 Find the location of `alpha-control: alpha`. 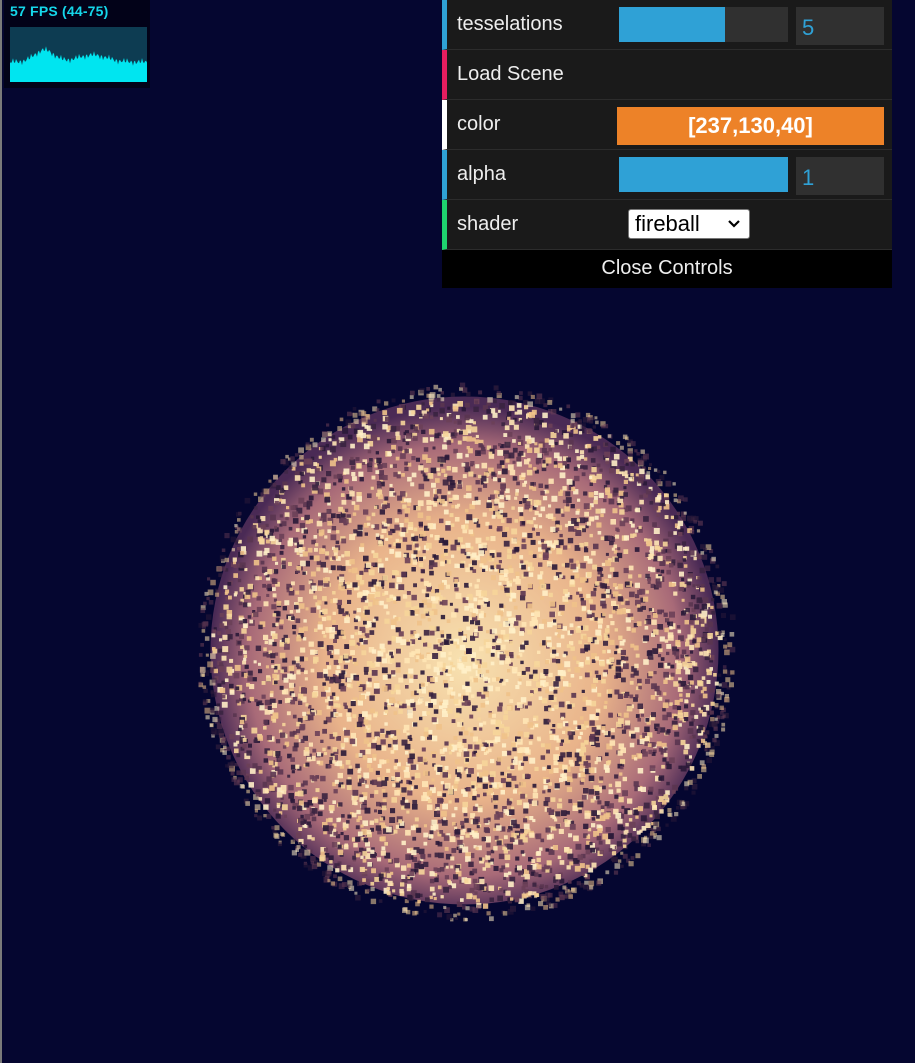

alpha-control: alpha is located at coordinates (667, 175).